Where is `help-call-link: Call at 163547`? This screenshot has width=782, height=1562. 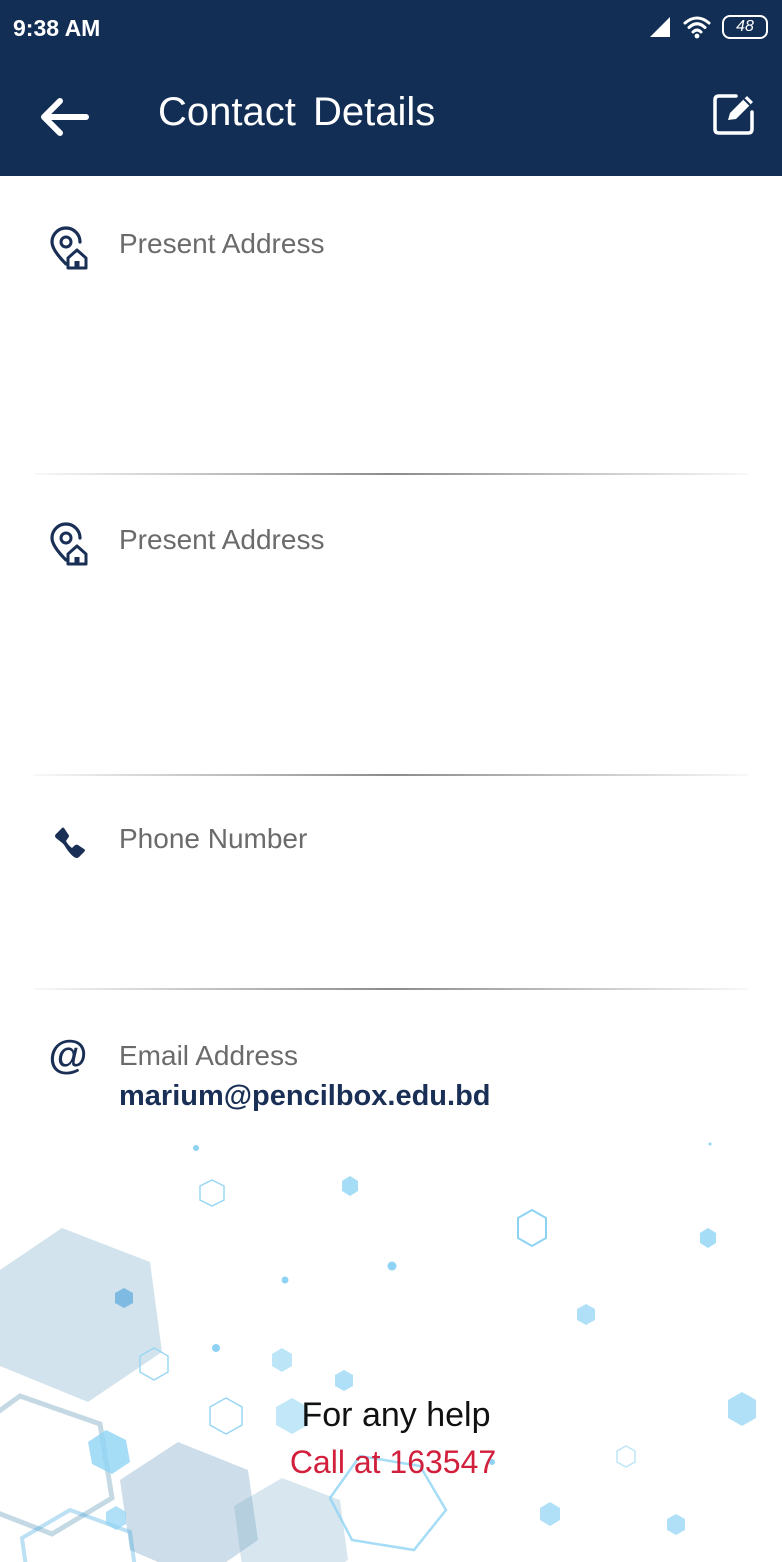 help-call-link: Call at 163547 is located at coordinates (392, 1462).